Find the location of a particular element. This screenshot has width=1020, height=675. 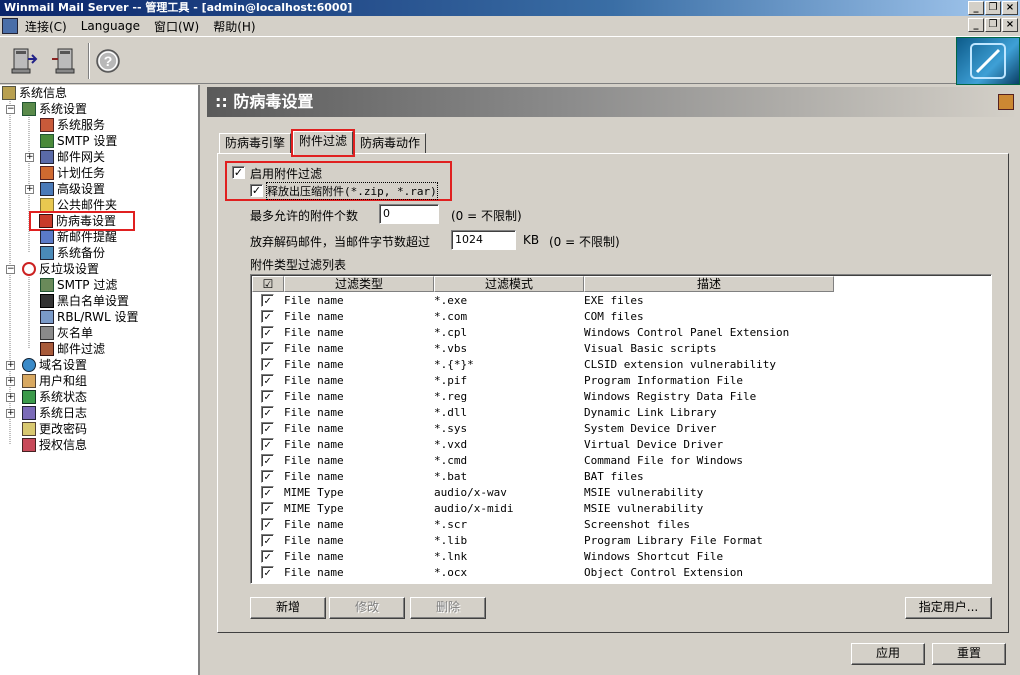

table-row: ✓ MIME Type audio/x-wav MSIE vulnerability is located at coordinates (621, 493).